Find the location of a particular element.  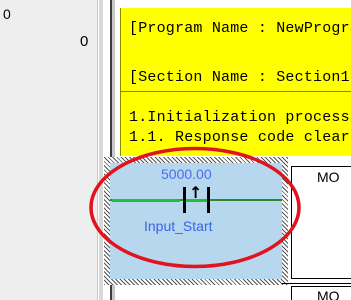

comment-divider is located at coordinates (235, 91).